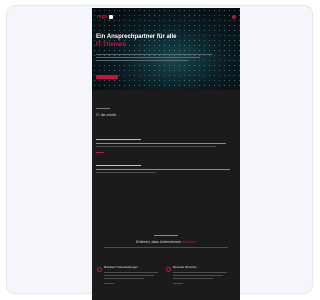 The image size is (320, 300). What do you see at coordinates (102, 17) in the screenshot?
I see `logo-text: mps` at bounding box center [102, 17].